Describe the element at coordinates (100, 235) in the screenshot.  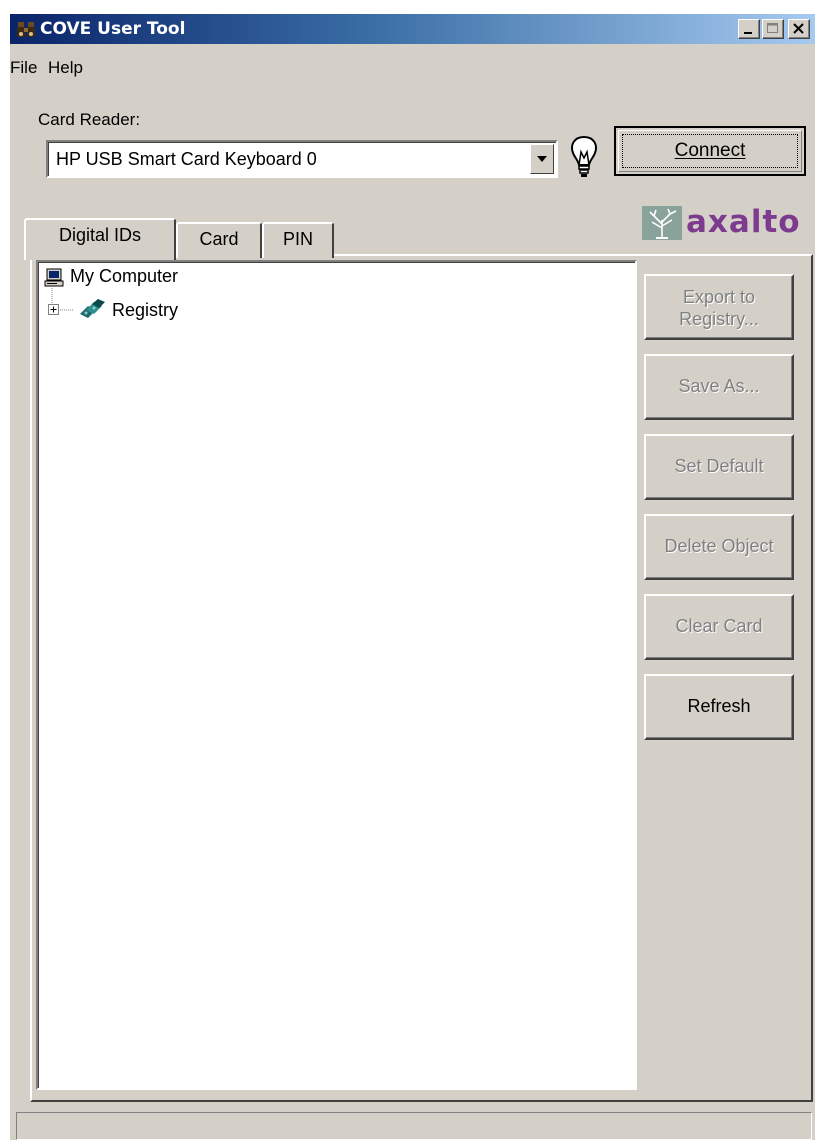
I see `tab-digital-ids-label: Digital IDs` at that location.